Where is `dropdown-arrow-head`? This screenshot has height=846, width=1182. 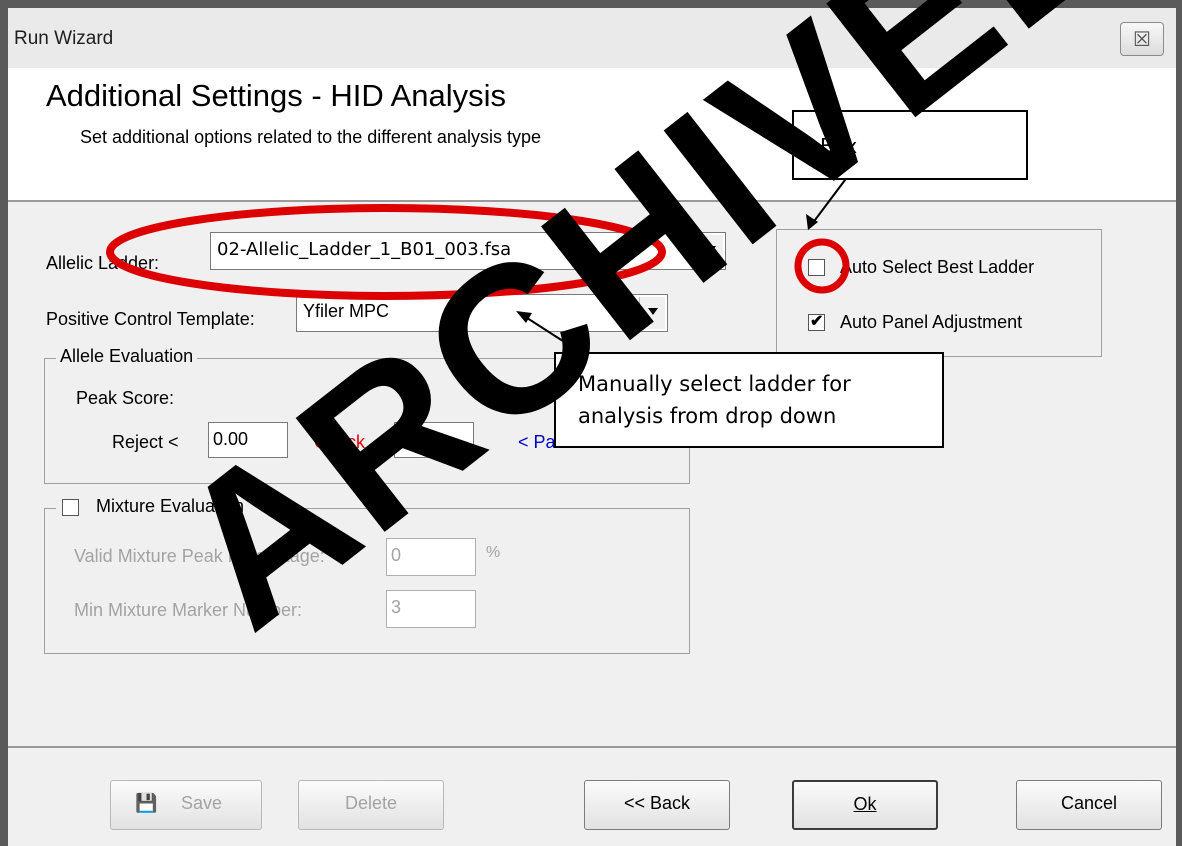
dropdown-arrow-head is located at coordinates (524, 317).